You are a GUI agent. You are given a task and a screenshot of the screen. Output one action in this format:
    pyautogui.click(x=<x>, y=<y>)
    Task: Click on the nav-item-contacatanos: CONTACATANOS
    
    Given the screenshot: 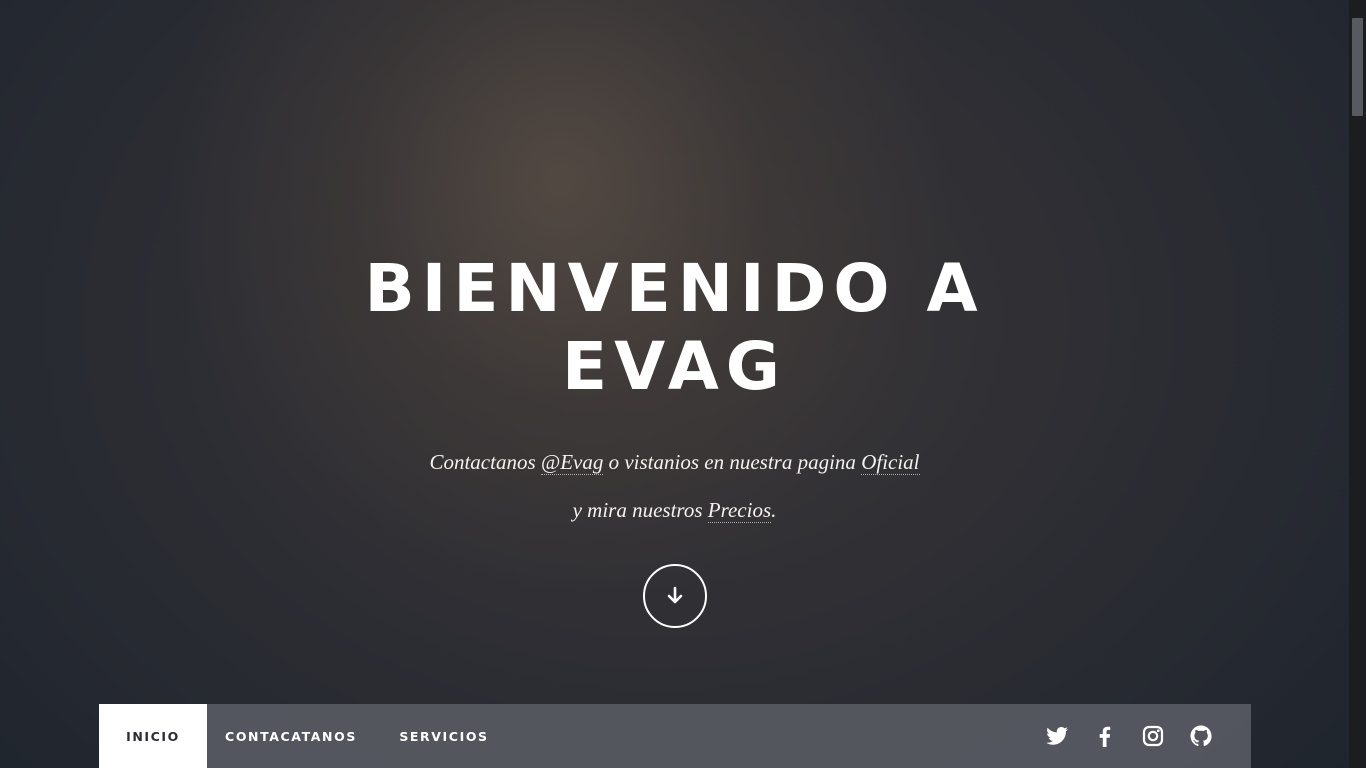 What is the action you would take?
    pyautogui.click(x=291, y=736)
    